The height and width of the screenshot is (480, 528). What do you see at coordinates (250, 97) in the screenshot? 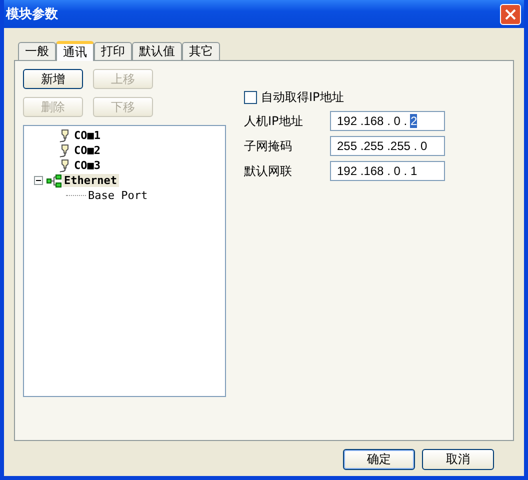
I see `checkbox` at bounding box center [250, 97].